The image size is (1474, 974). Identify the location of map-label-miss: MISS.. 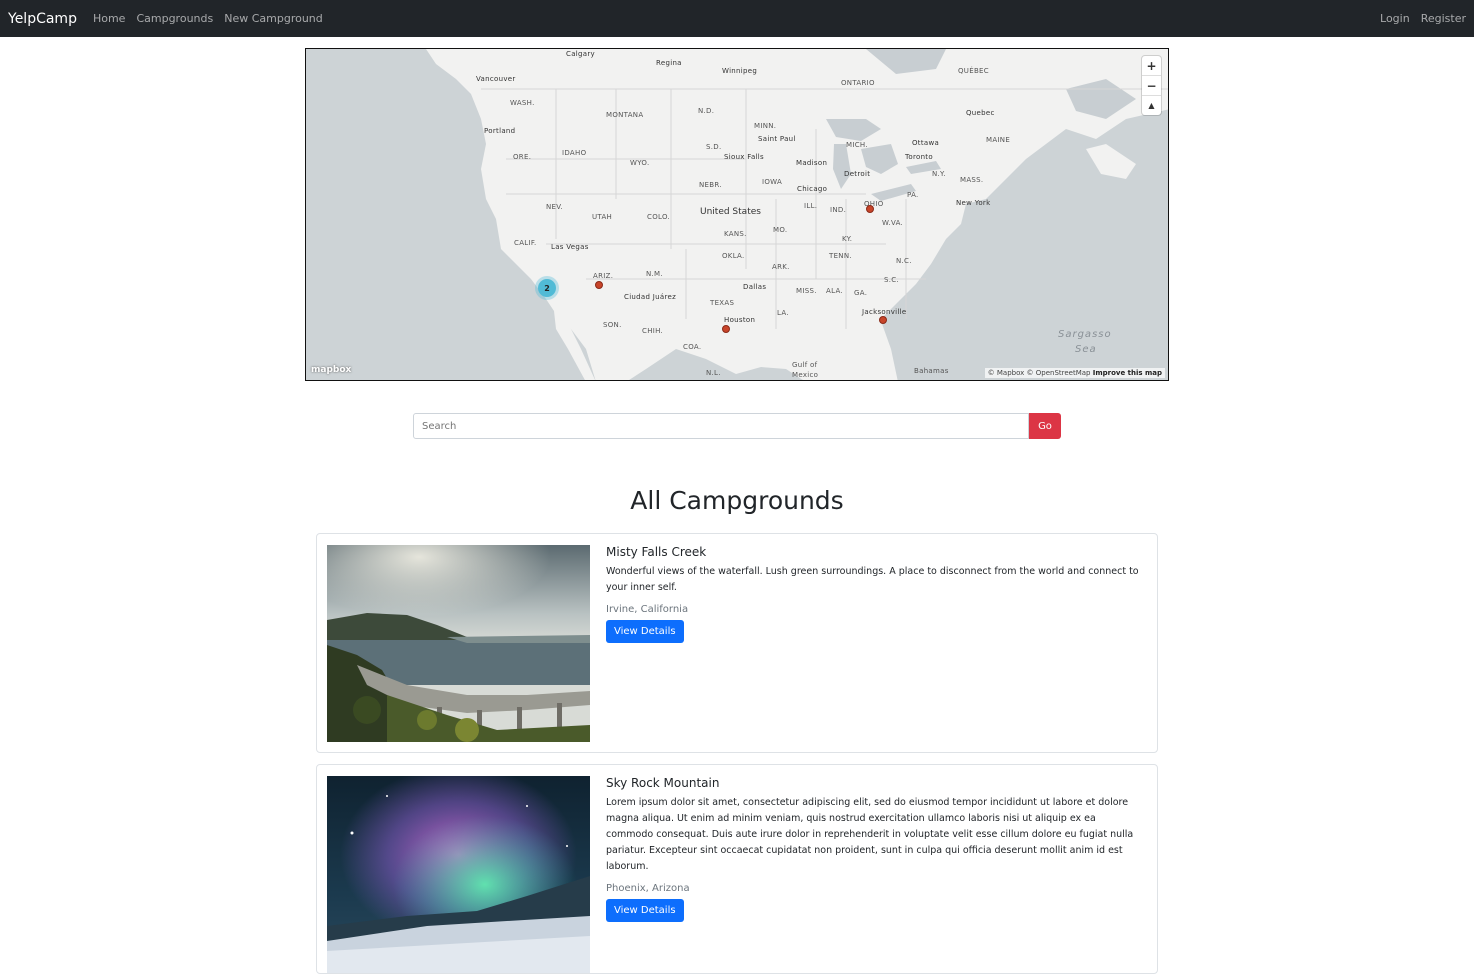
(806, 291).